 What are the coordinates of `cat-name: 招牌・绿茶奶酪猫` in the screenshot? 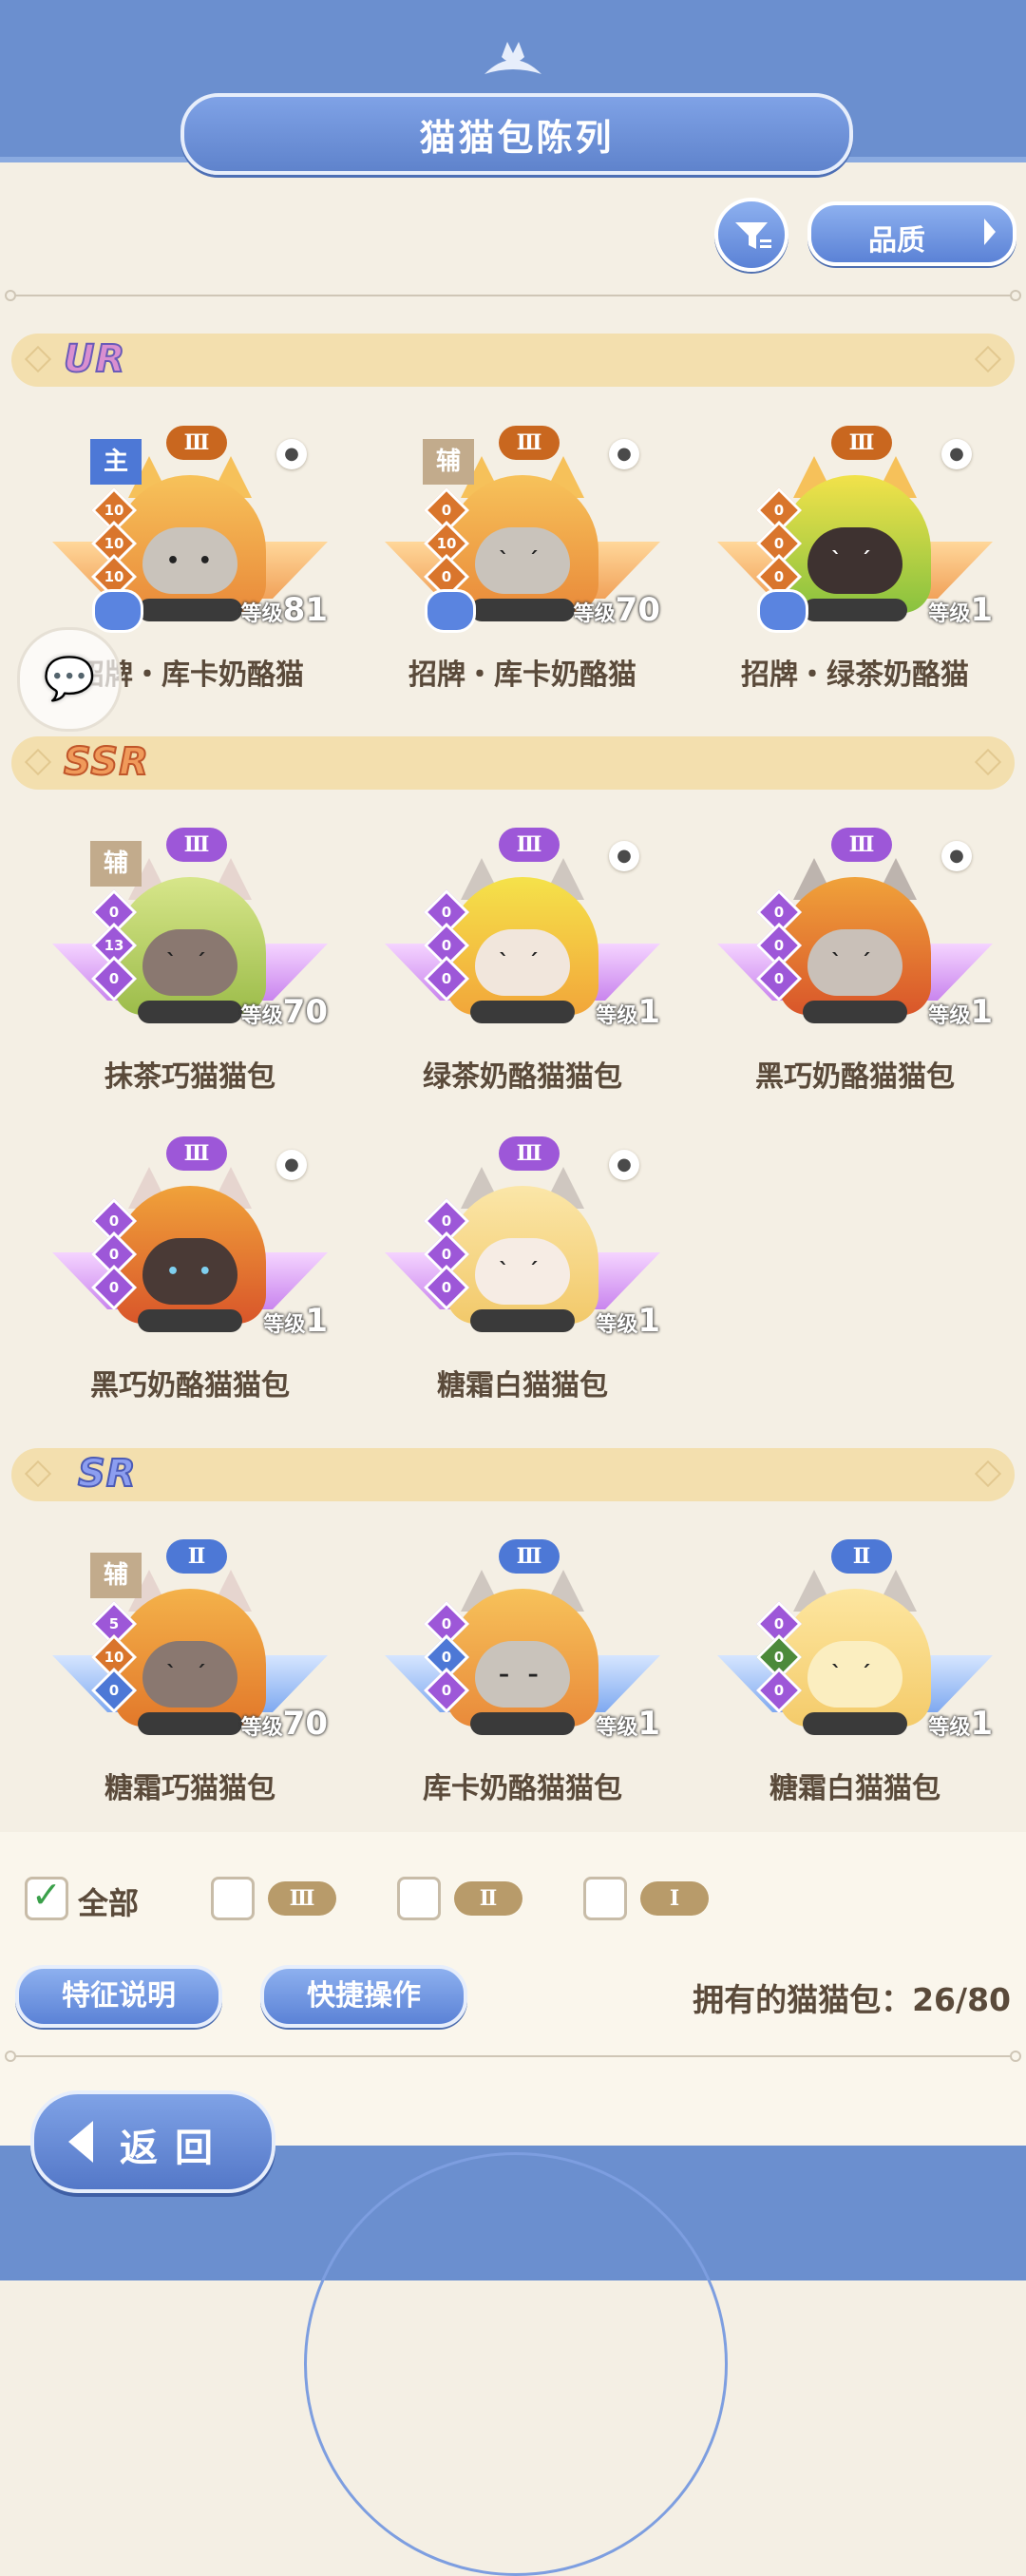 It's located at (855, 675).